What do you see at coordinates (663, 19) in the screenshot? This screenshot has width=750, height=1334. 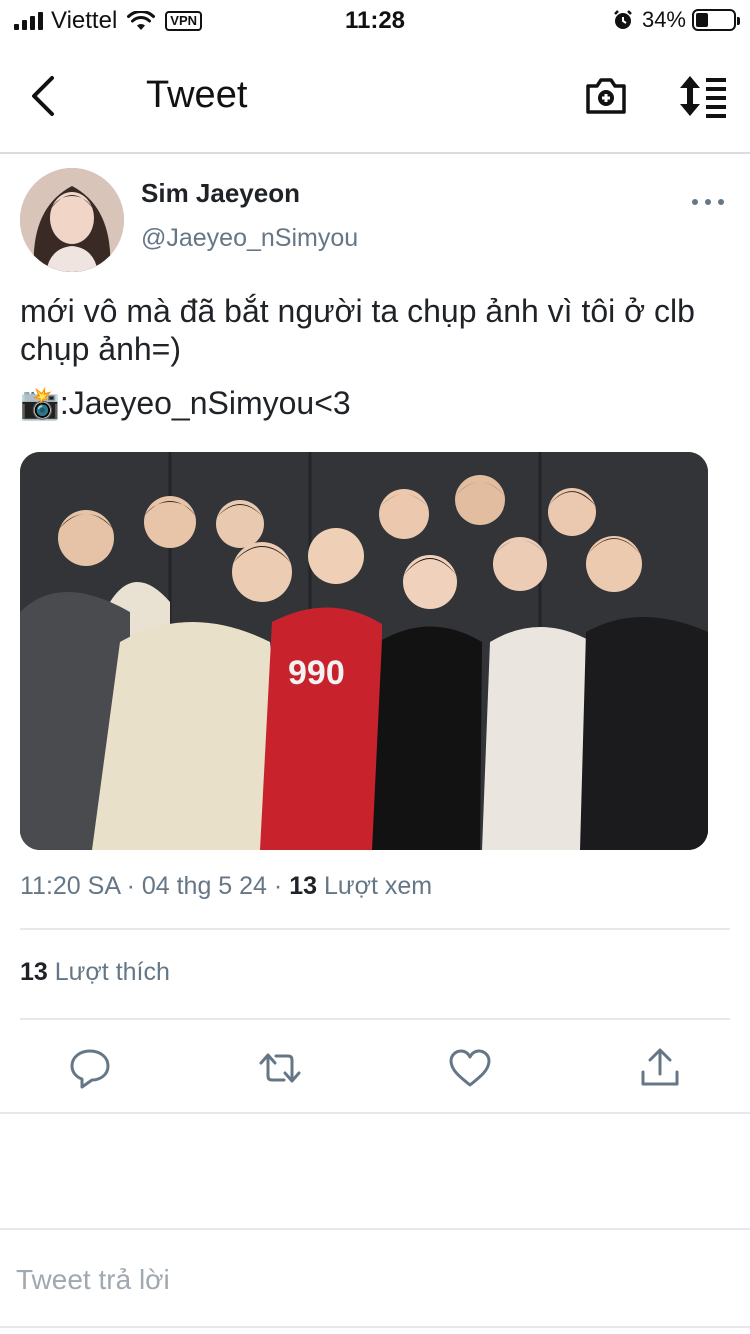 I see `battery-percent: 34%` at bounding box center [663, 19].